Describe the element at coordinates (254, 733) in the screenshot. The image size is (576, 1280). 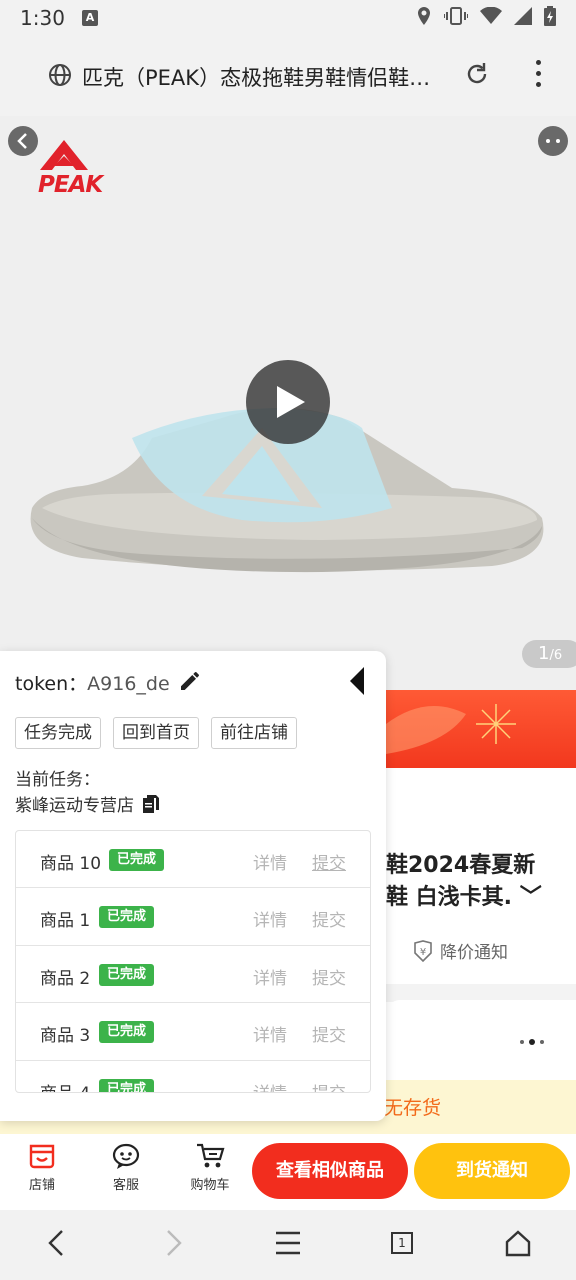
I see `go-store-button: 前往店铺` at that location.